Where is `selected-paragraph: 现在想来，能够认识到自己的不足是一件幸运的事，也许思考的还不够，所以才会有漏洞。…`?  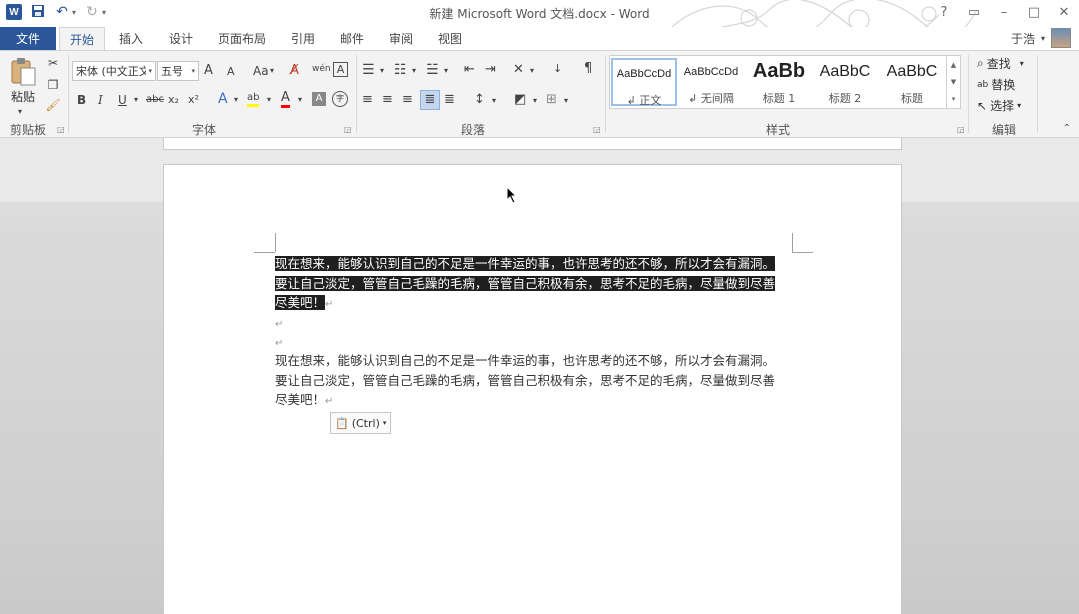 selected-paragraph: 现在想来，能够认识到自己的不足是一件幸运的事，也许思考的还不够，所以才会有漏洞。… is located at coordinates (535, 284).